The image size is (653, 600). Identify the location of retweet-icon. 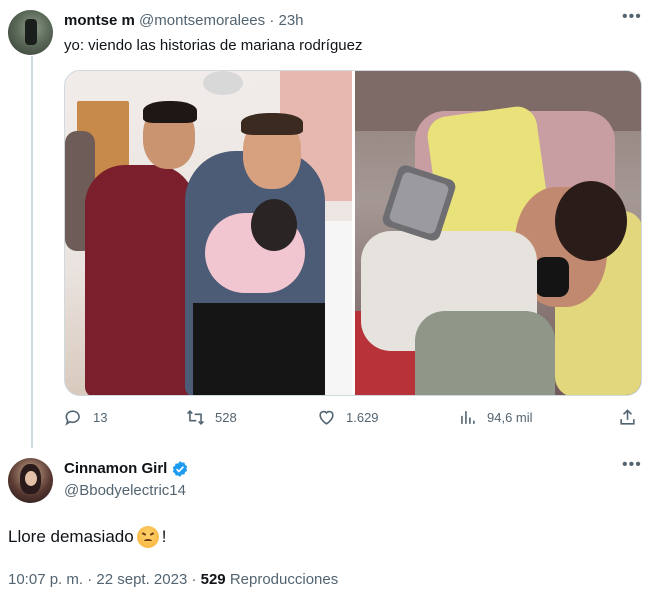
(195, 417).